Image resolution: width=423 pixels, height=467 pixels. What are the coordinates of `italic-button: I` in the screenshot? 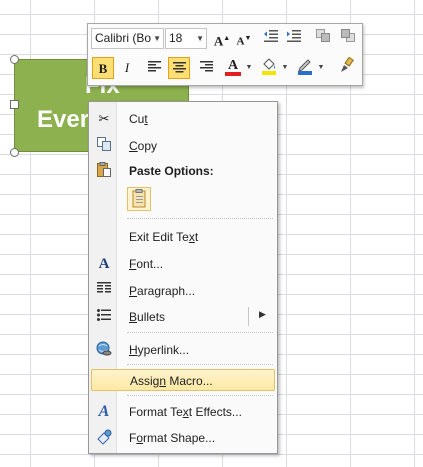 It's located at (127, 68).